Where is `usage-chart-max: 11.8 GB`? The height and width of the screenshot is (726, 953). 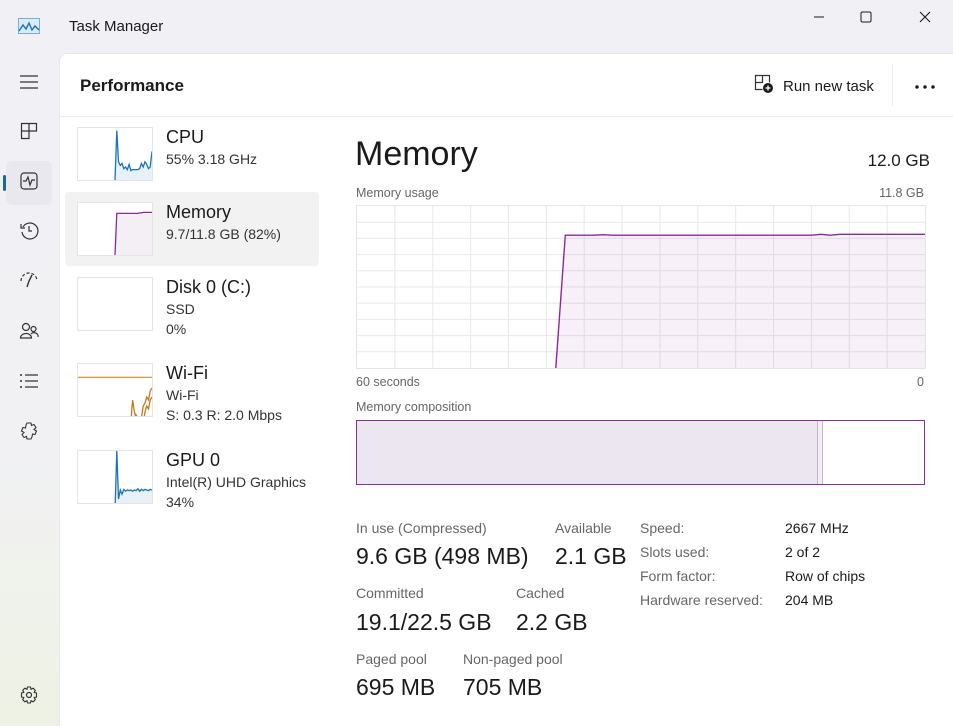 usage-chart-max: 11.8 GB is located at coordinates (901, 193).